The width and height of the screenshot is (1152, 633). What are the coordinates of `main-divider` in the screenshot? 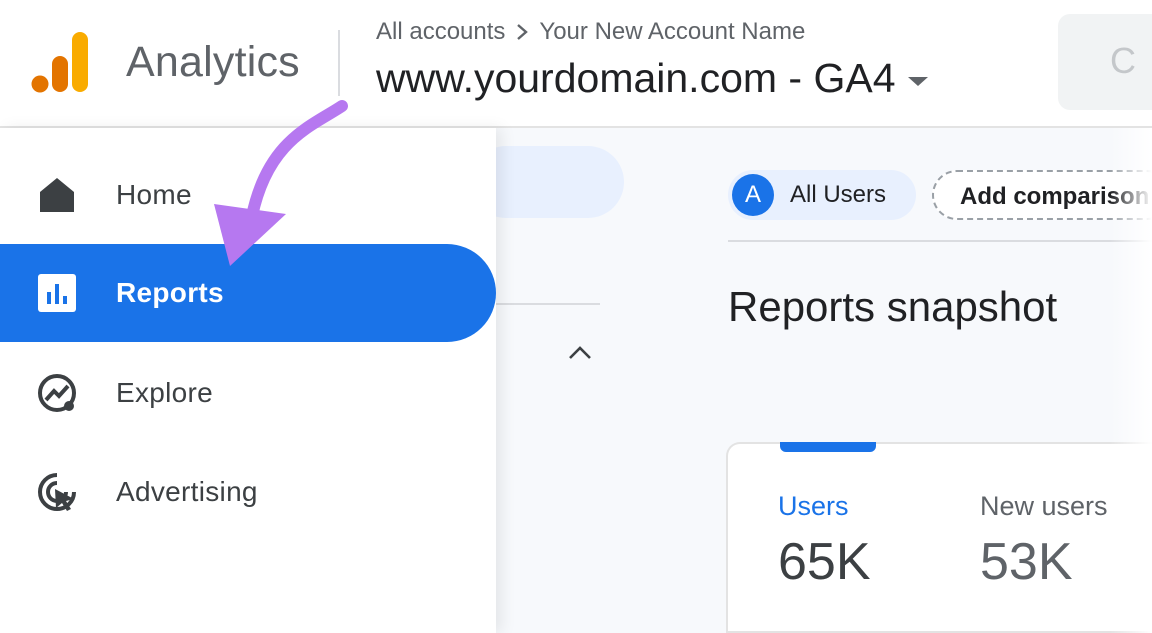 It's located at (940, 241).